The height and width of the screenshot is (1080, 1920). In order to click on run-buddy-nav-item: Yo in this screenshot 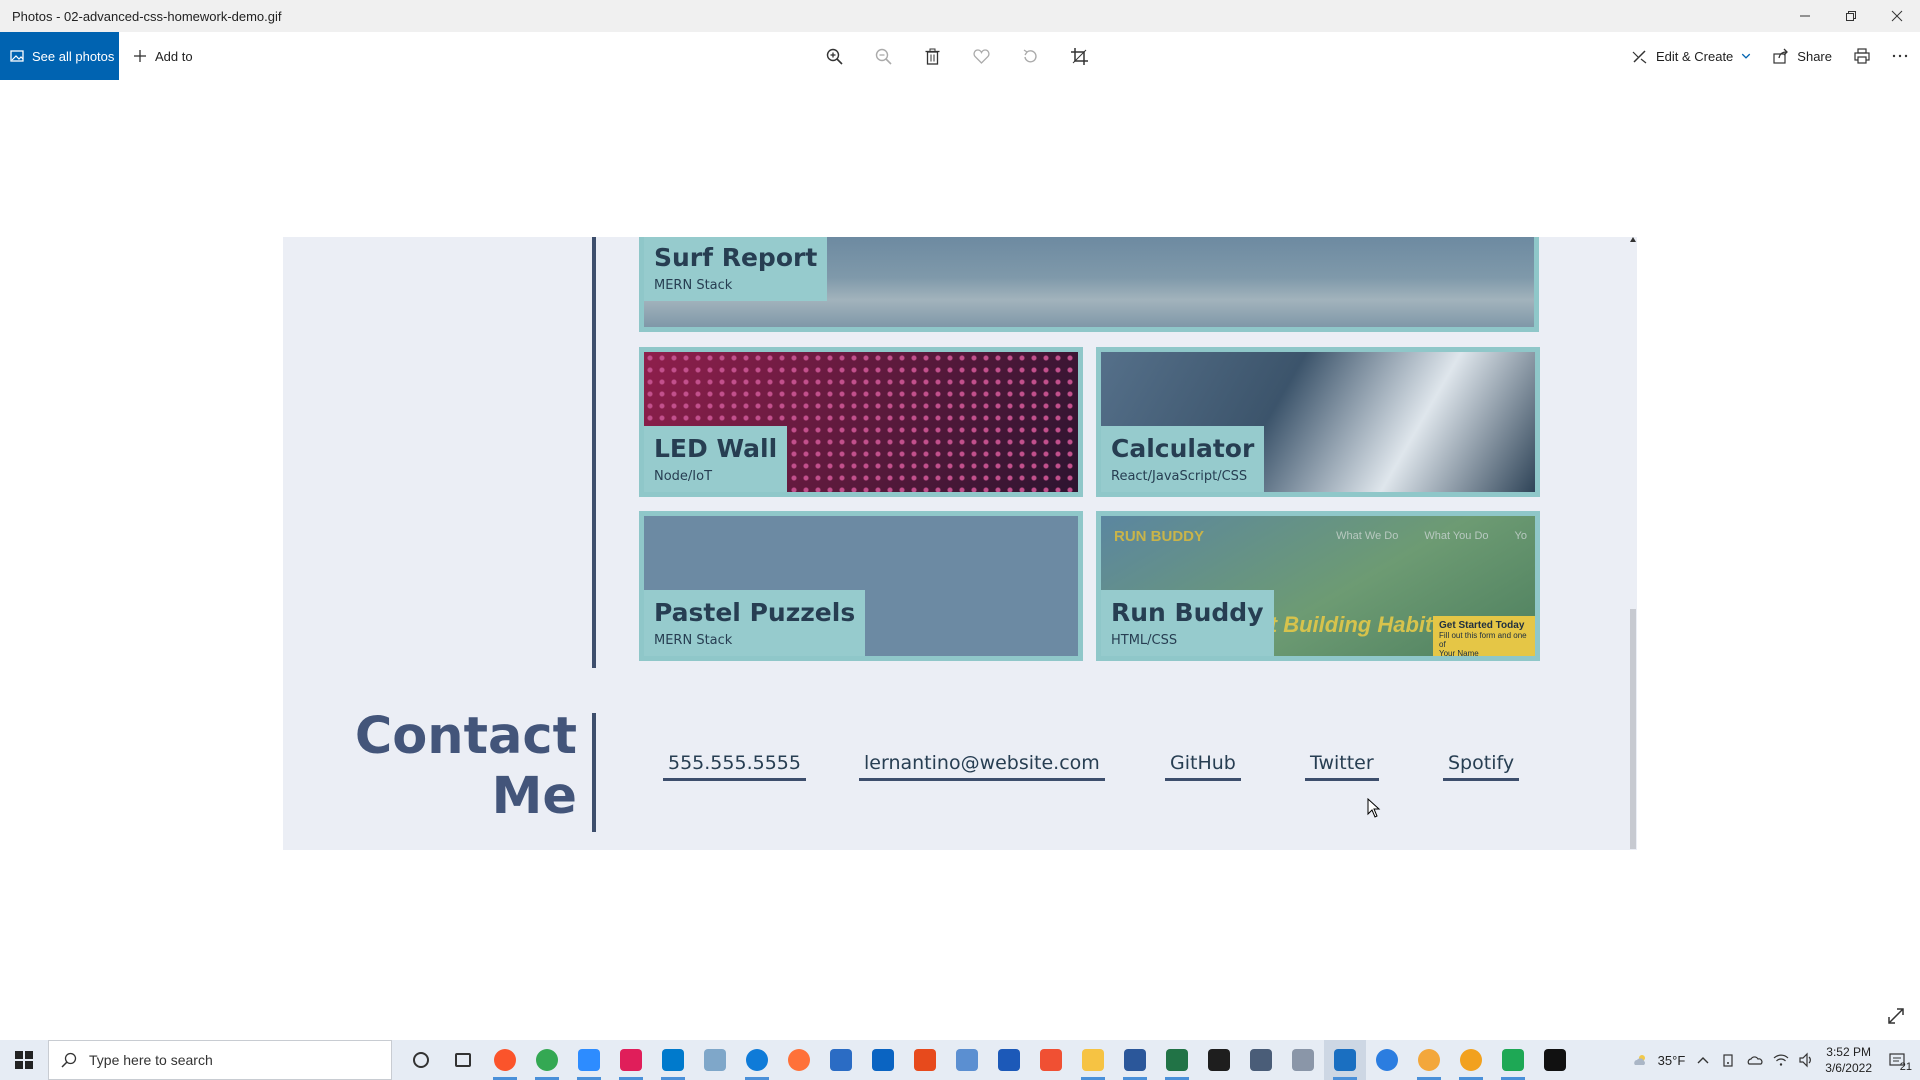, I will do `click(1520, 536)`.